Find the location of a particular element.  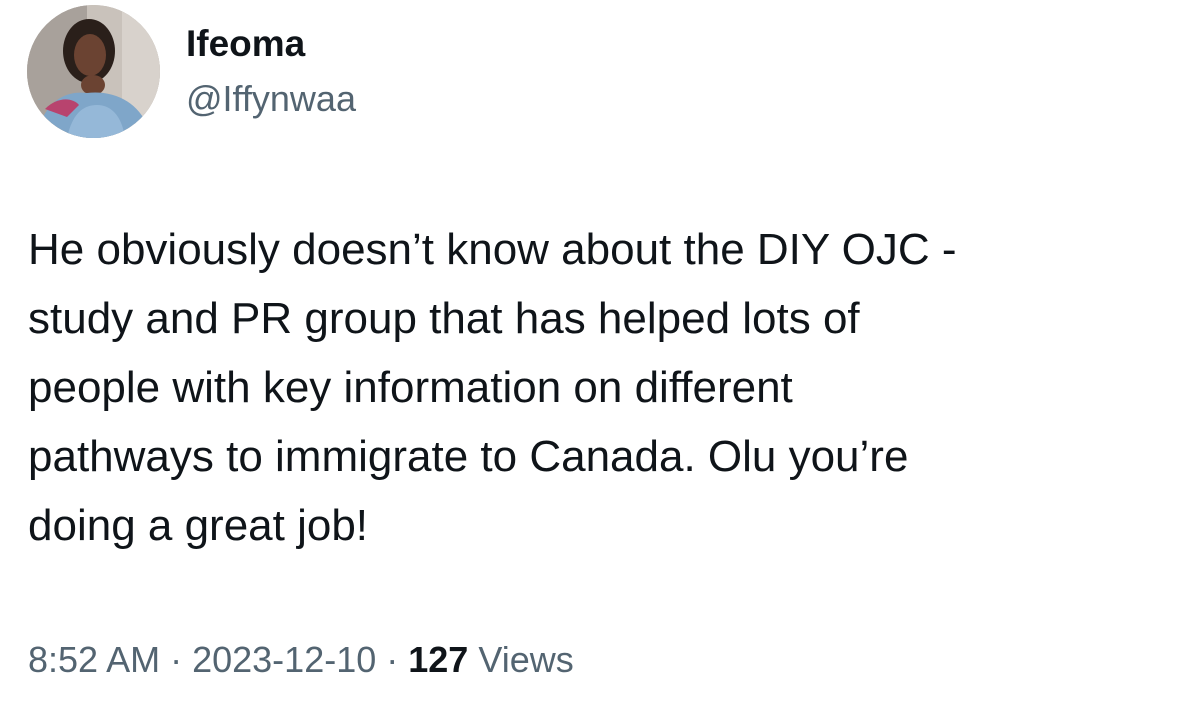

avatar-image is located at coordinates (93, 71).